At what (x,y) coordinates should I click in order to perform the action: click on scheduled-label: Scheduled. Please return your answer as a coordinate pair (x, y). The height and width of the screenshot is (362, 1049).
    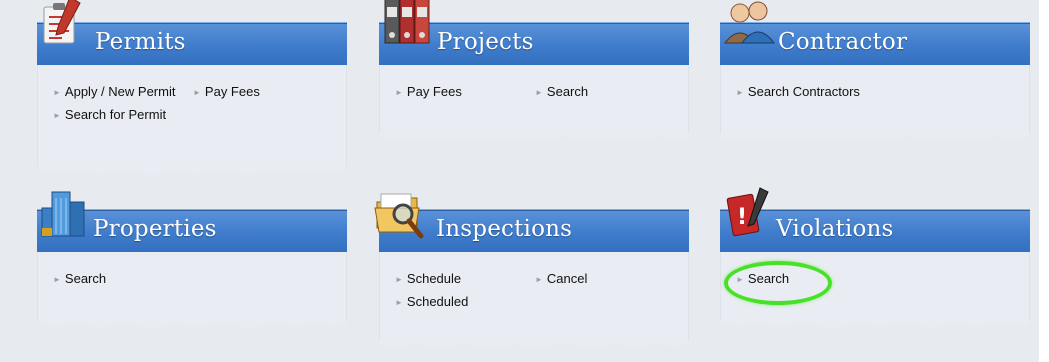
    Looking at the image, I should click on (437, 301).